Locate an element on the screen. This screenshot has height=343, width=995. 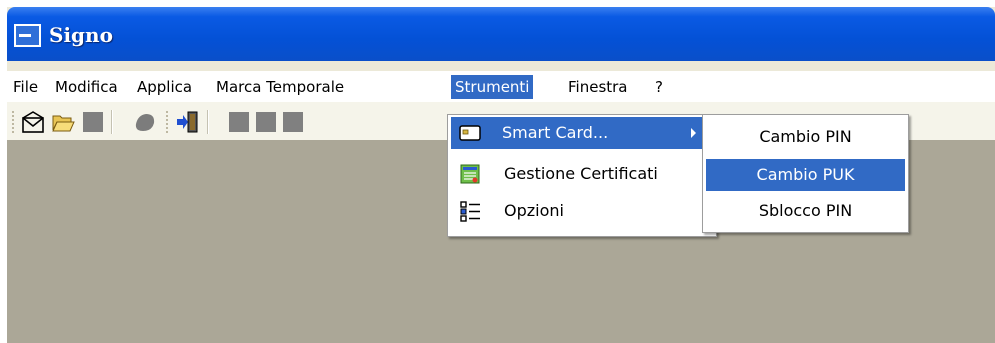
menu-item-opzioni: Opzioni is located at coordinates (582, 211).